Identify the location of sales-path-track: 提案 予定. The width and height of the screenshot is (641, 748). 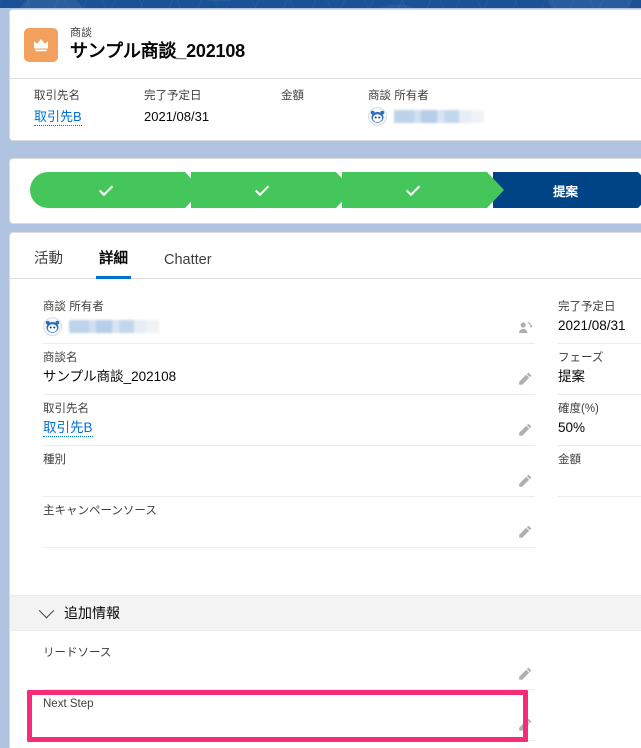
(335, 190).